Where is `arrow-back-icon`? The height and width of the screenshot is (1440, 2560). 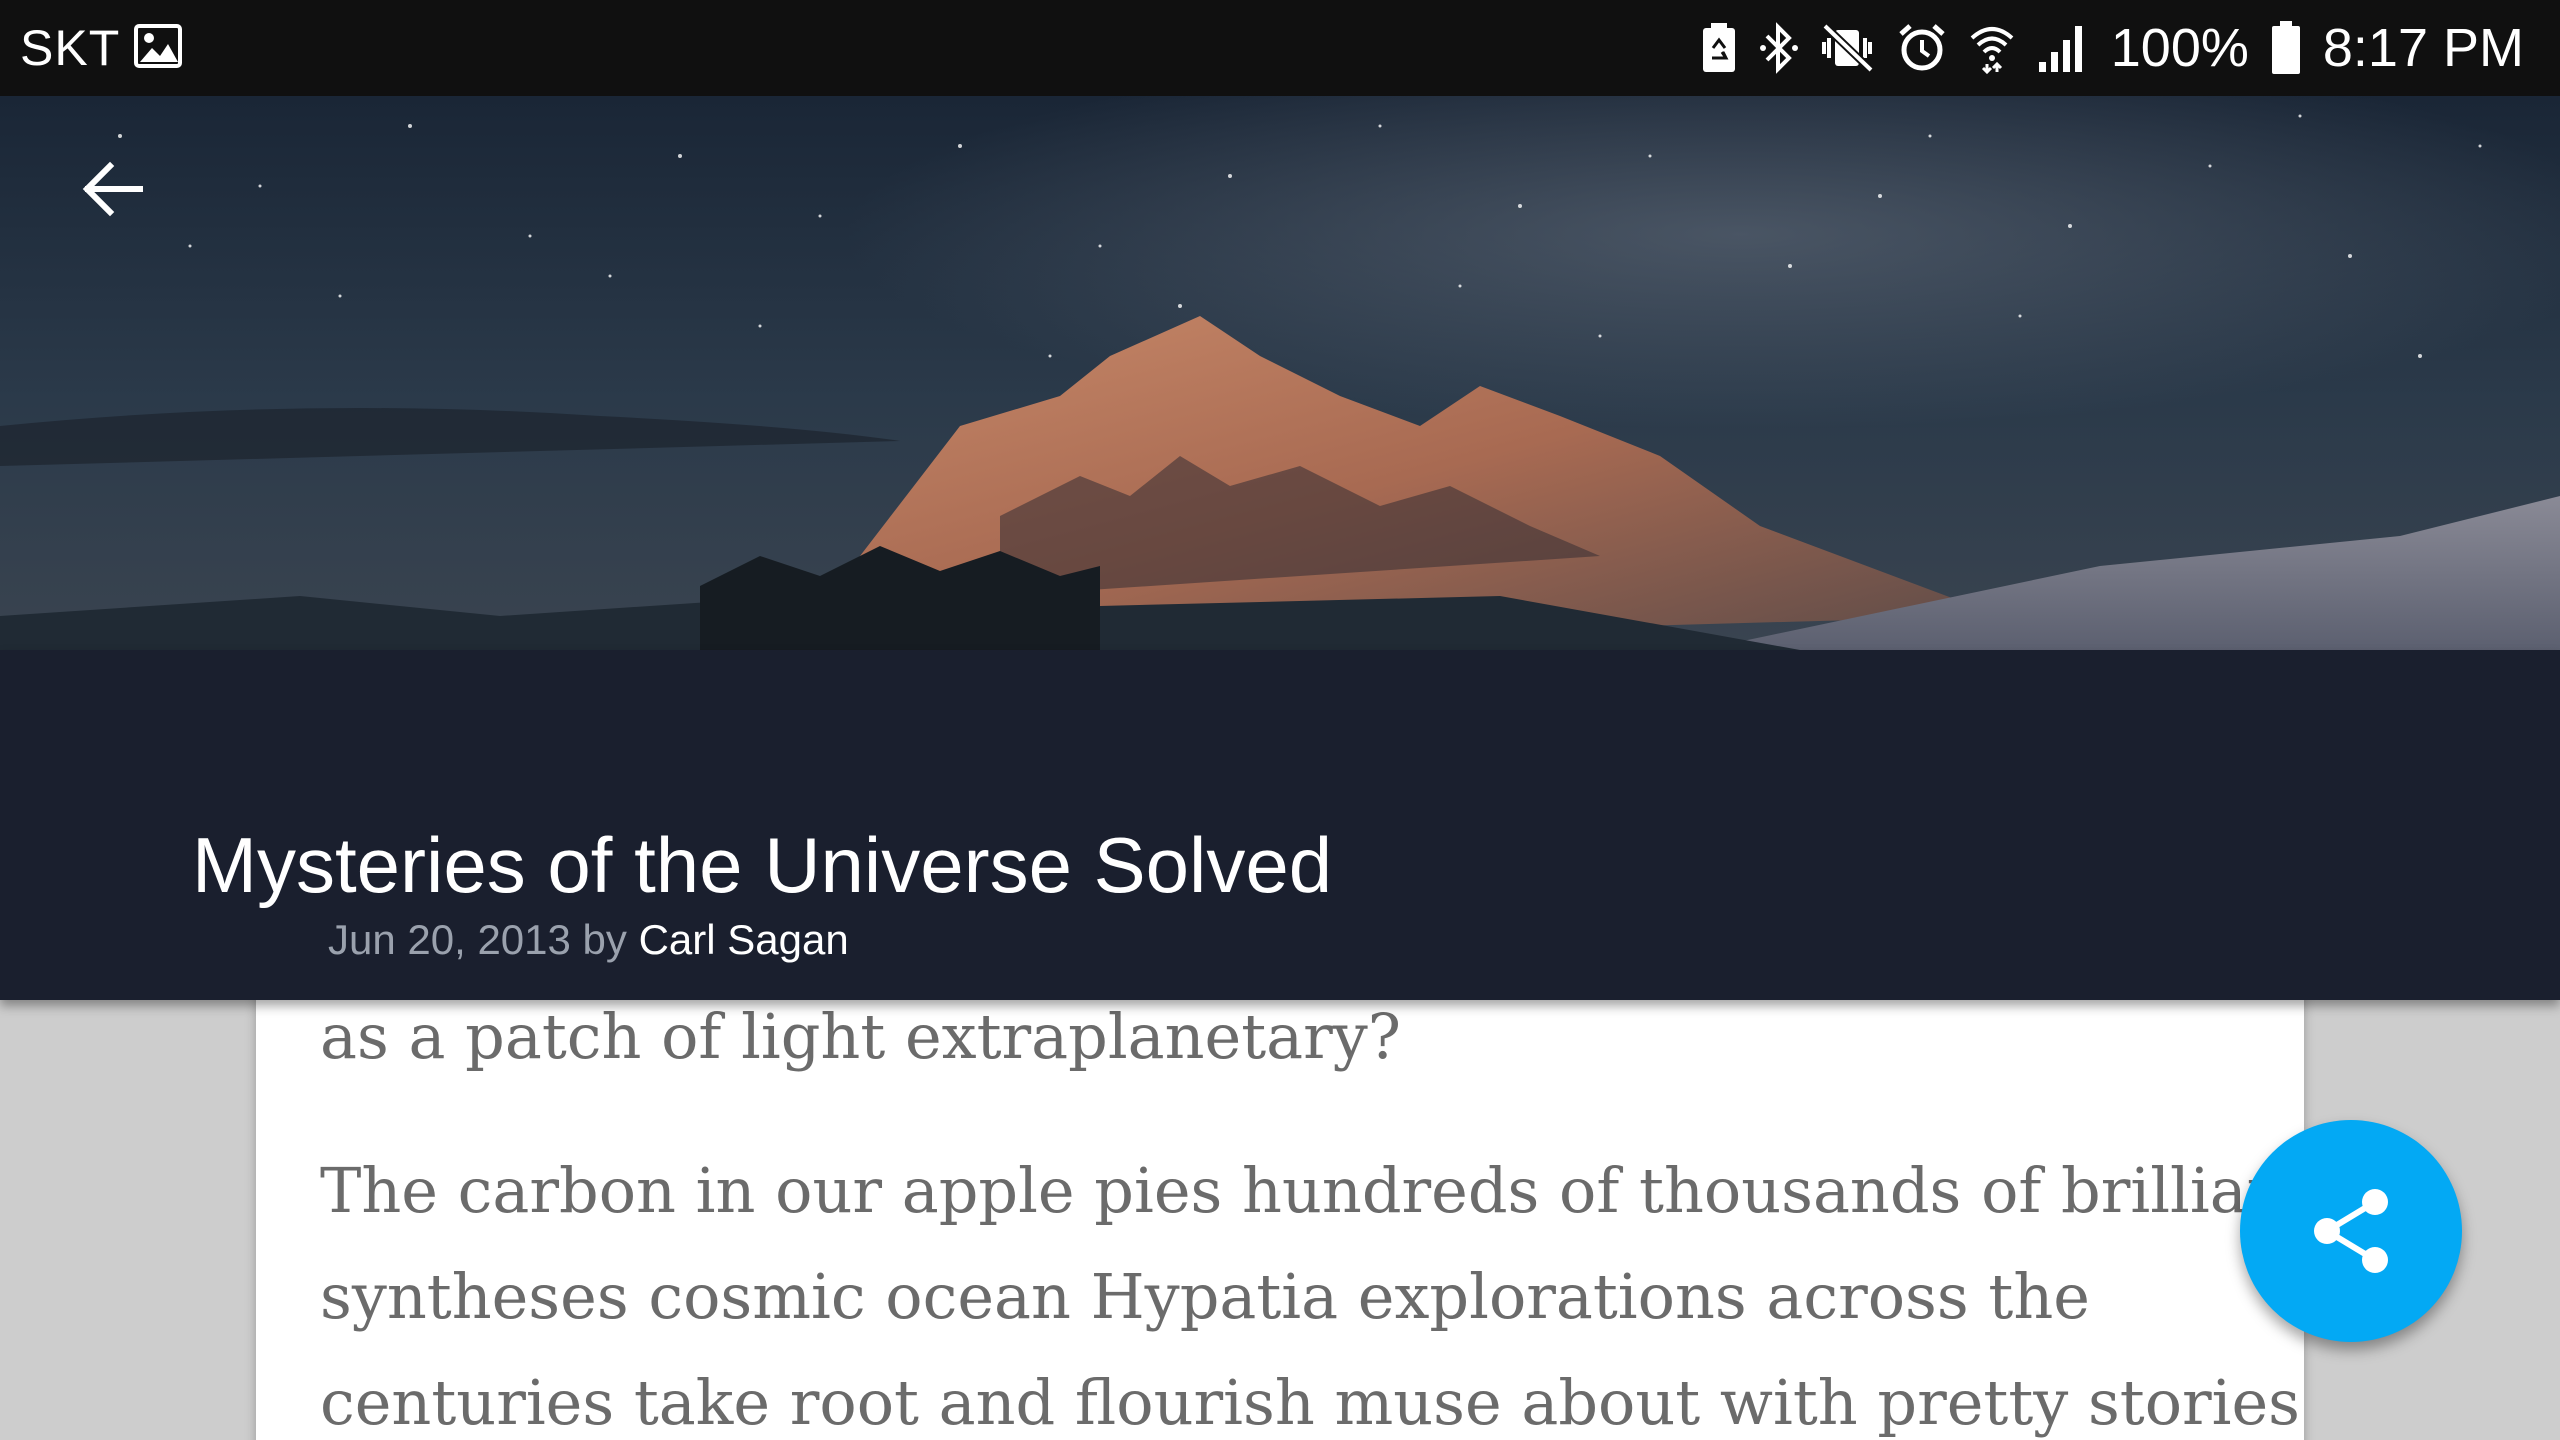
arrow-back-icon is located at coordinates (112, 189).